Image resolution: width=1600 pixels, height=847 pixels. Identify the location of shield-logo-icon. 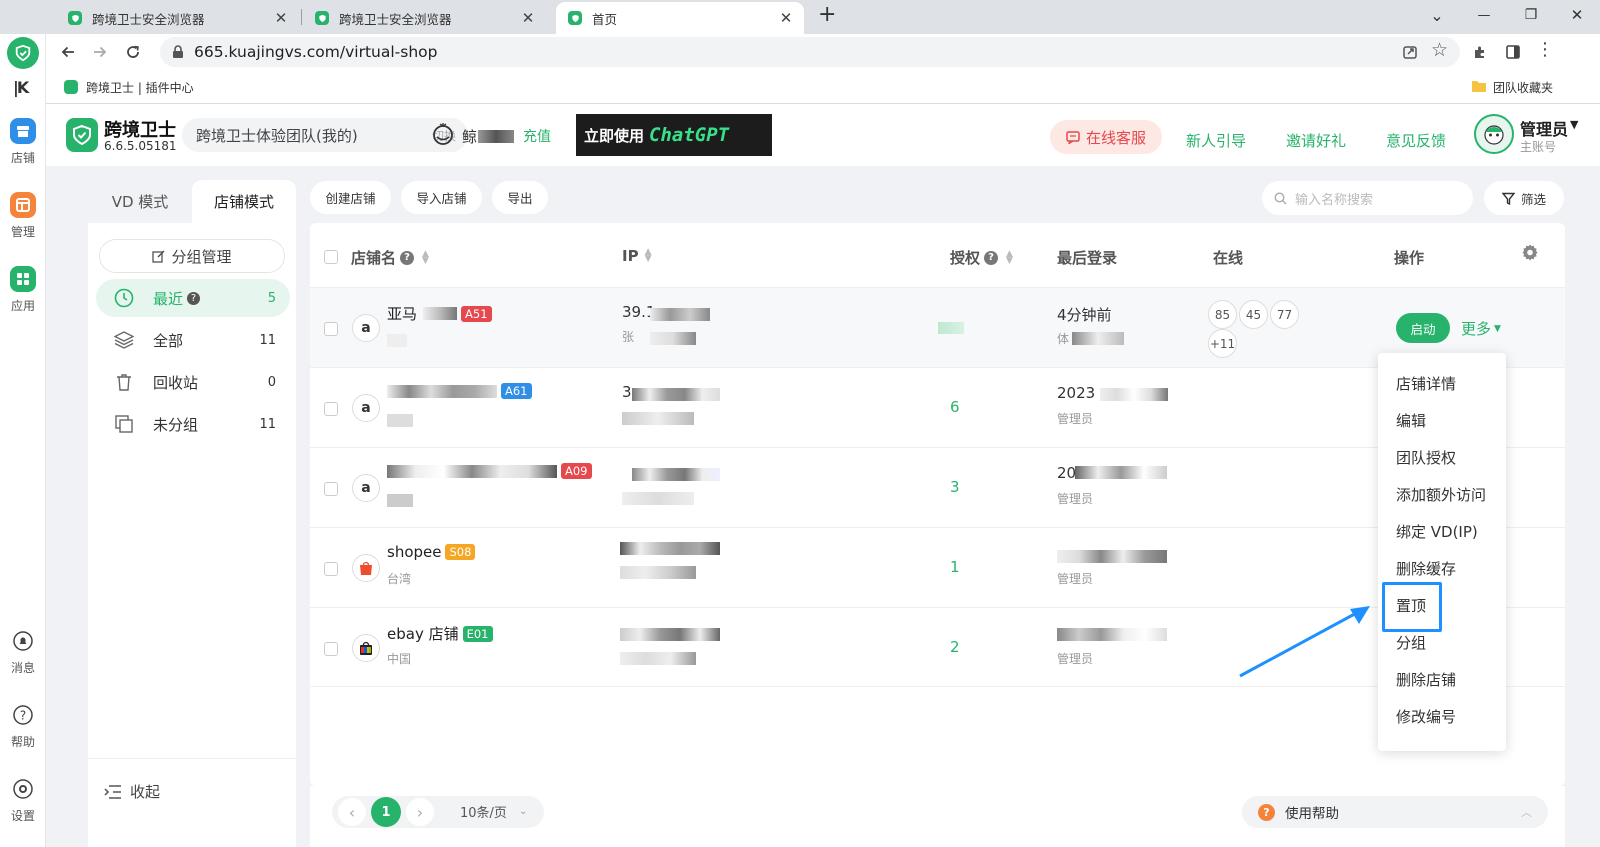
(23, 53).